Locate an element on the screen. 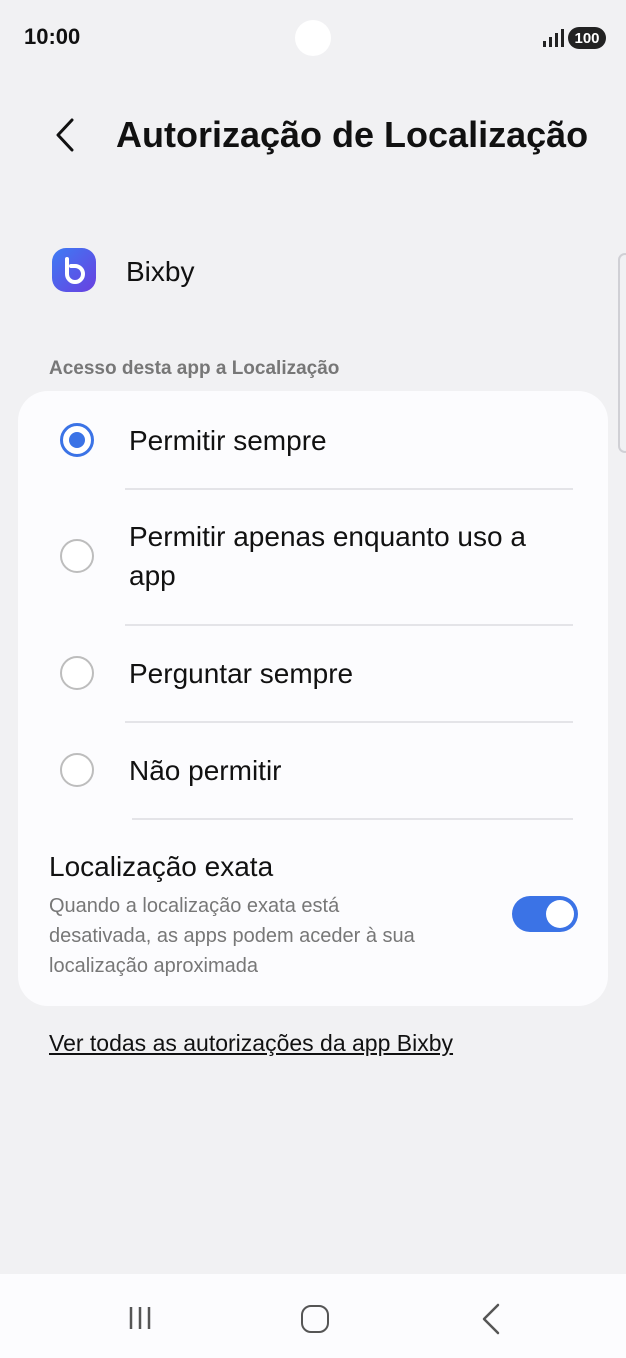 This screenshot has height=1358, width=626. recents-icon is located at coordinates (141, 1318).